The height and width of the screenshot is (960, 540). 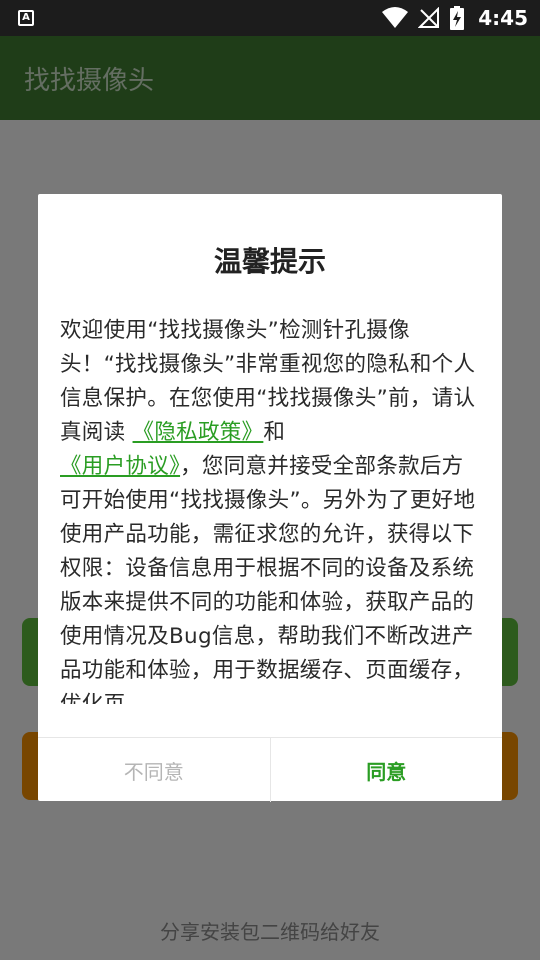 What do you see at coordinates (395, 17) in the screenshot?
I see `wifi-icon` at bounding box center [395, 17].